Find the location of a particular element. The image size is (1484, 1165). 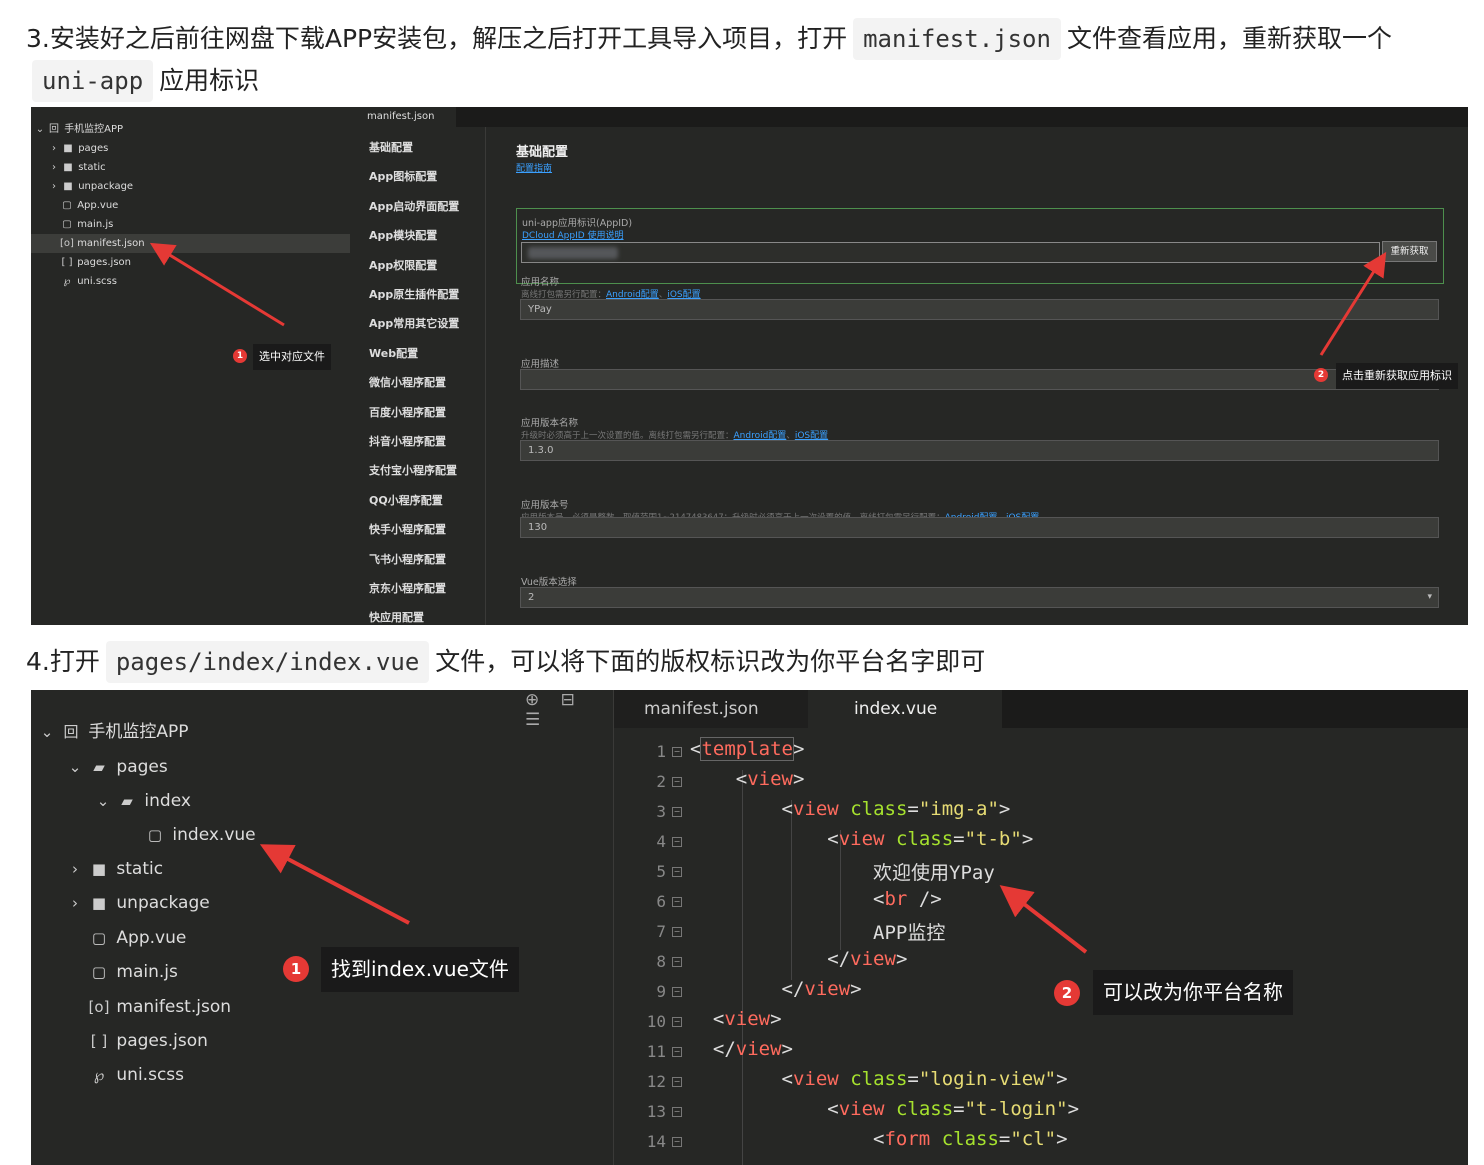

uniapp-code: uni-app is located at coordinates (93, 81).